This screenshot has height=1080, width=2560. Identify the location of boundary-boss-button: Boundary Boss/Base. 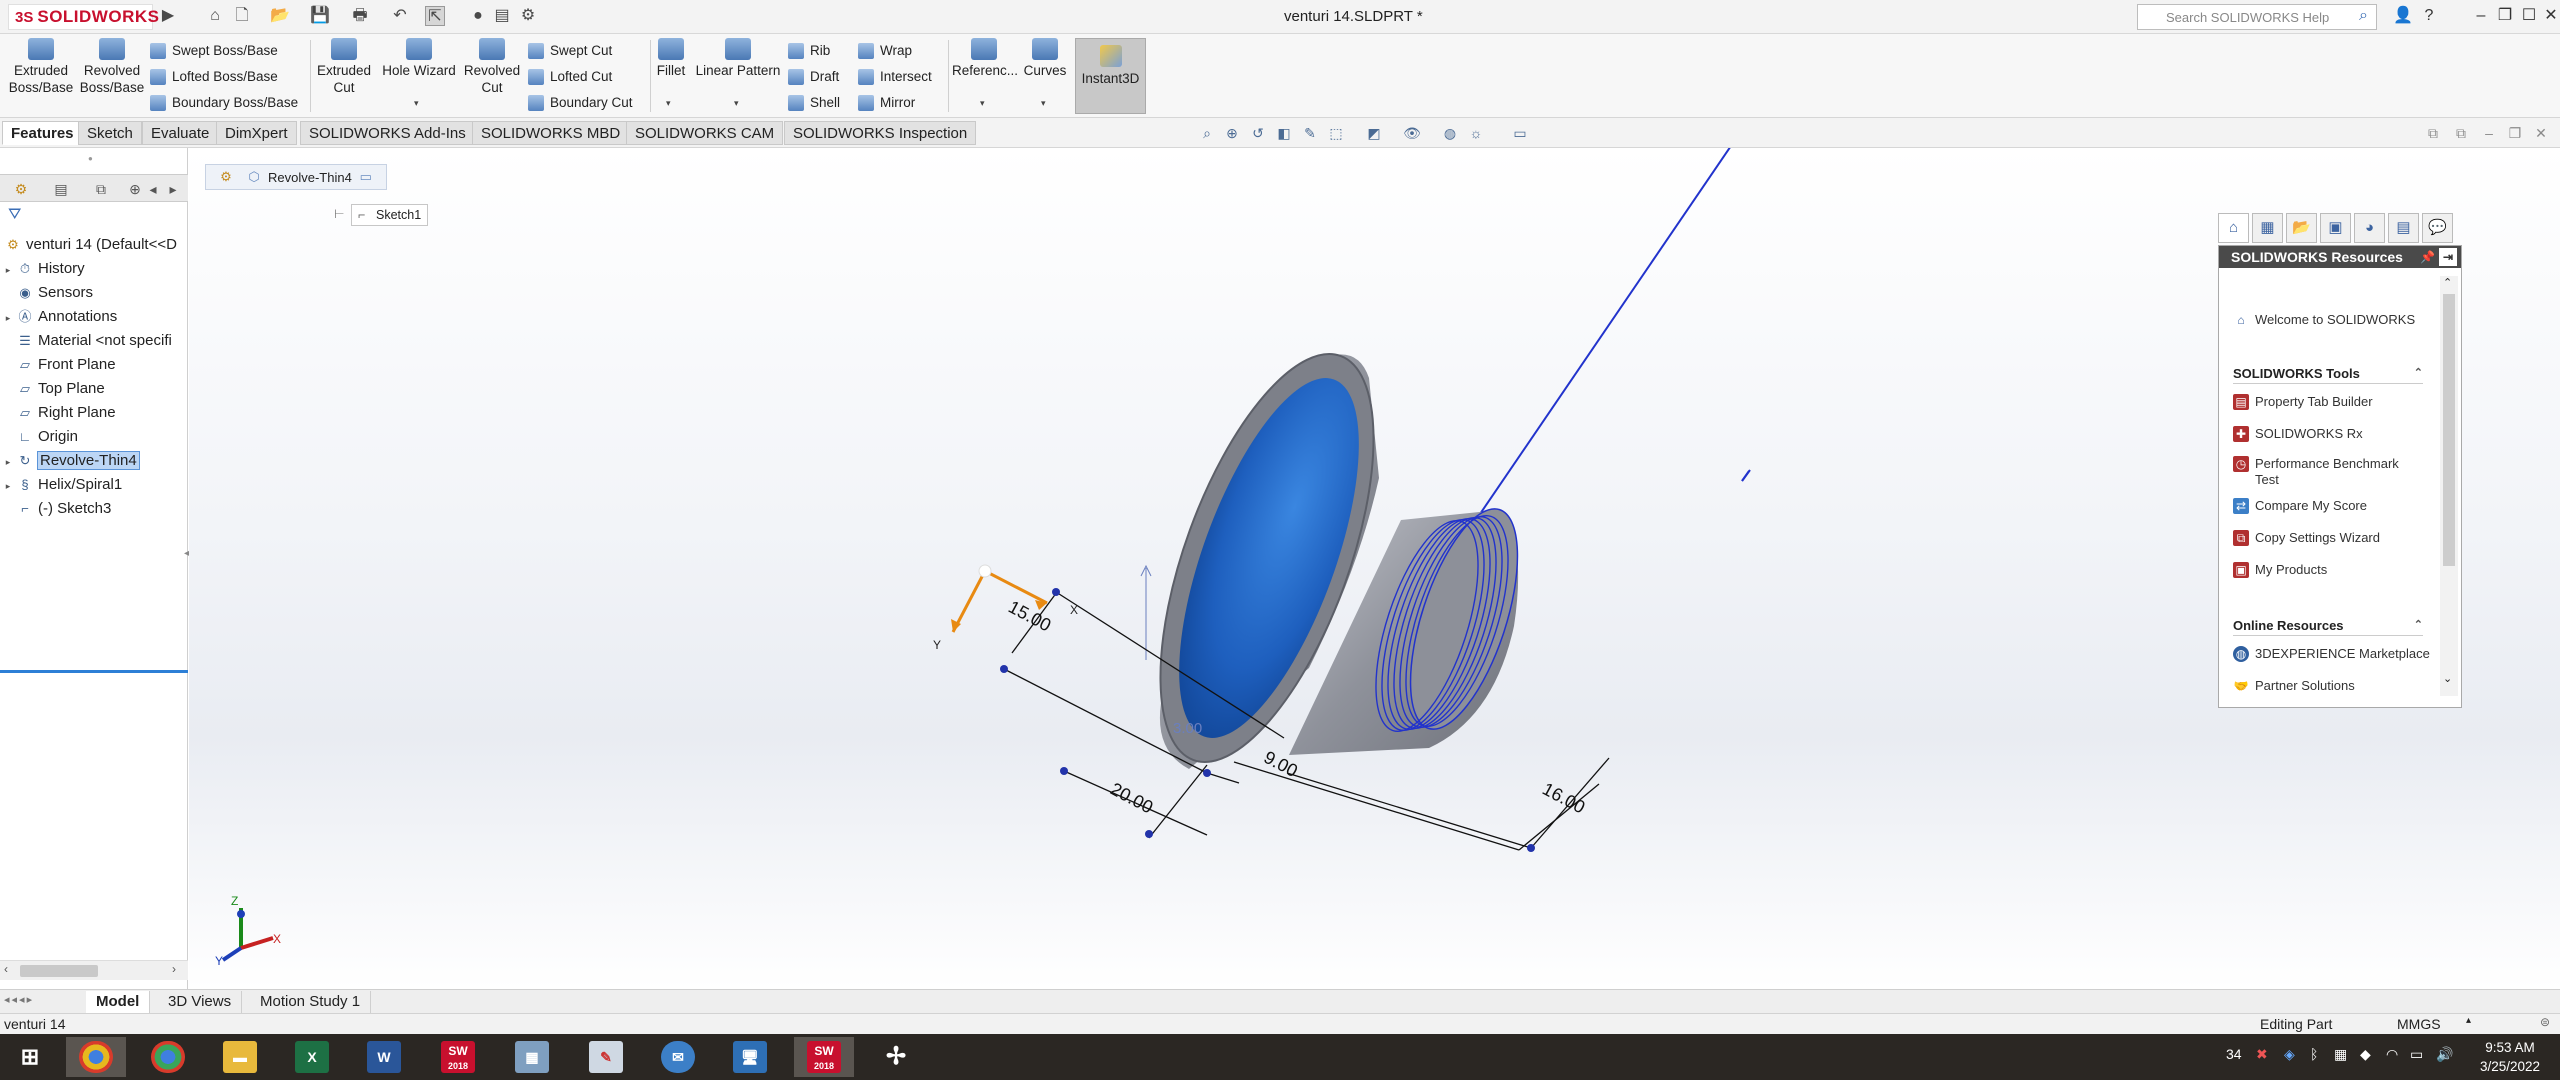
(224, 103).